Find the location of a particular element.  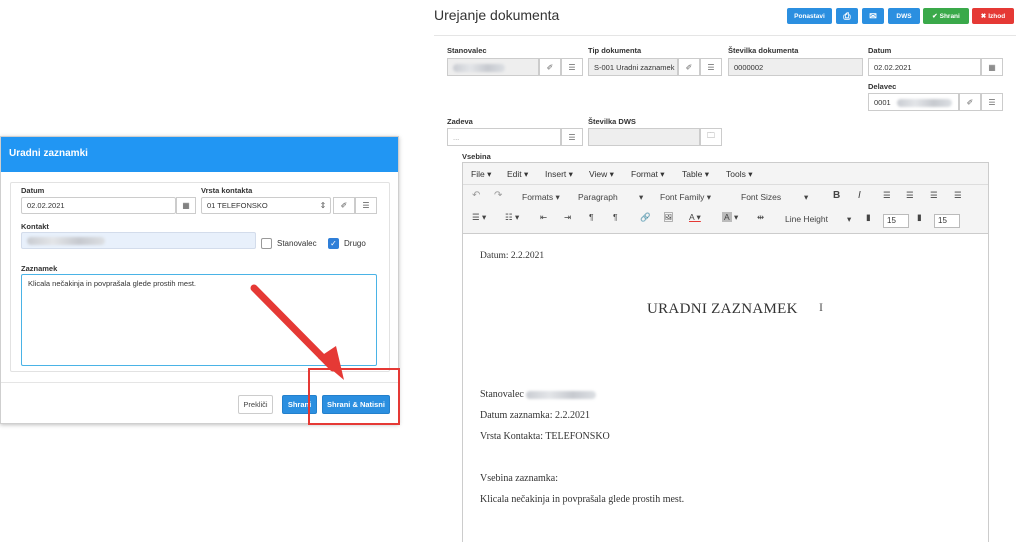

folder-icon: 🗀 is located at coordinates (711, 137).